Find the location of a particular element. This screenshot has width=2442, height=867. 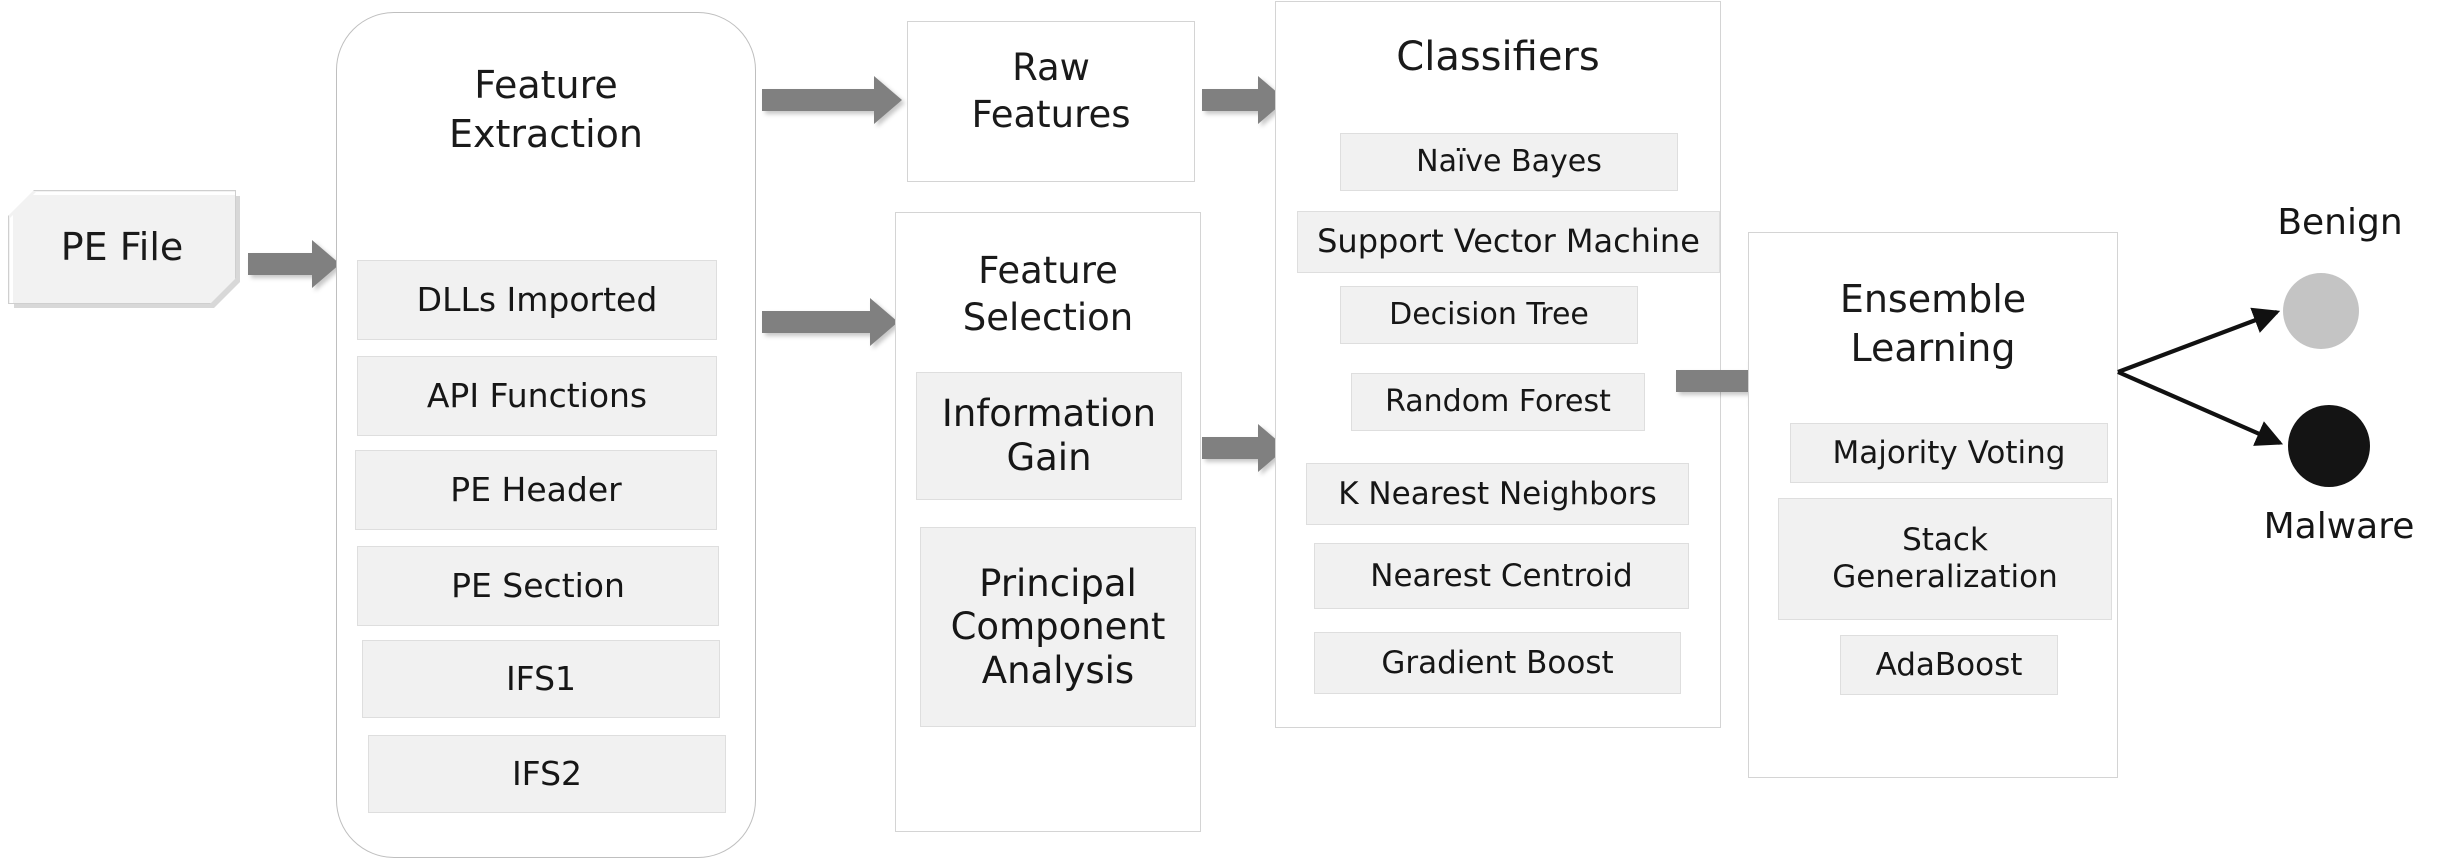

malware-label: Malware is located at coordinates (2339, 526).